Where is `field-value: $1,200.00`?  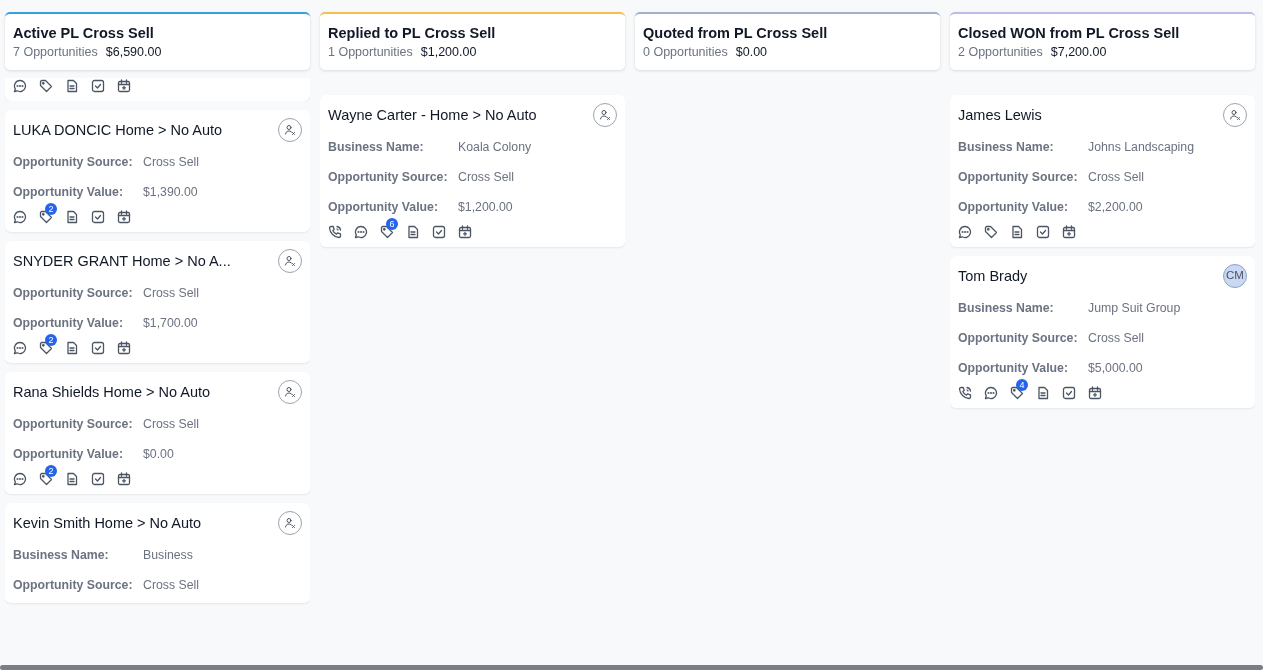 field-value: $1,200.00 is located at coordinates (485, 207).